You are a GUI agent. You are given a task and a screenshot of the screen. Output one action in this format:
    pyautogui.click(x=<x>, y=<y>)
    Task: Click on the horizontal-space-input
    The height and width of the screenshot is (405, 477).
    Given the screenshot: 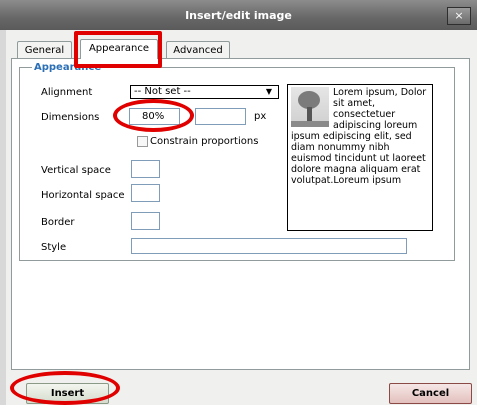 What is the action you would take?
    pyautogui.click(x=145, y=193)
    